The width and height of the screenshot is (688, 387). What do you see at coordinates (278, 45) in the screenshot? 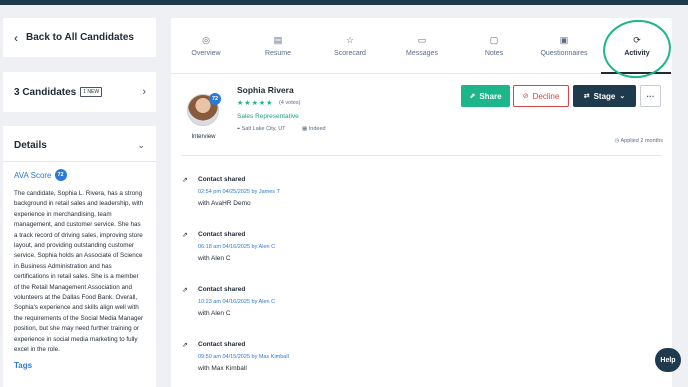
I see `tab-resume: ▤ Resume` at bounding box center [278, 45].